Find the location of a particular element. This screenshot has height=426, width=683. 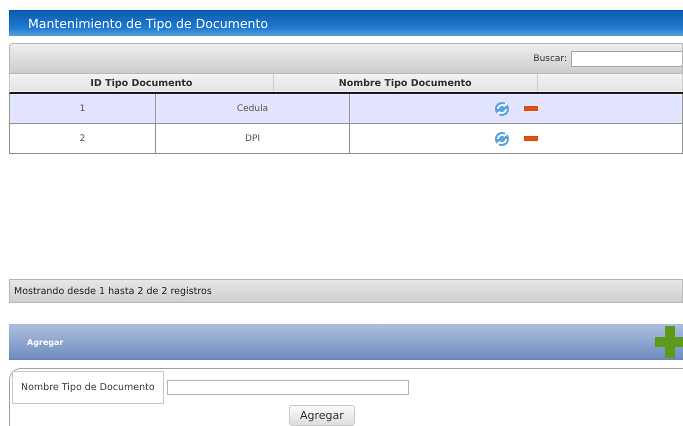

table-row: 1 Cedula is located at coordinates (346, 109).